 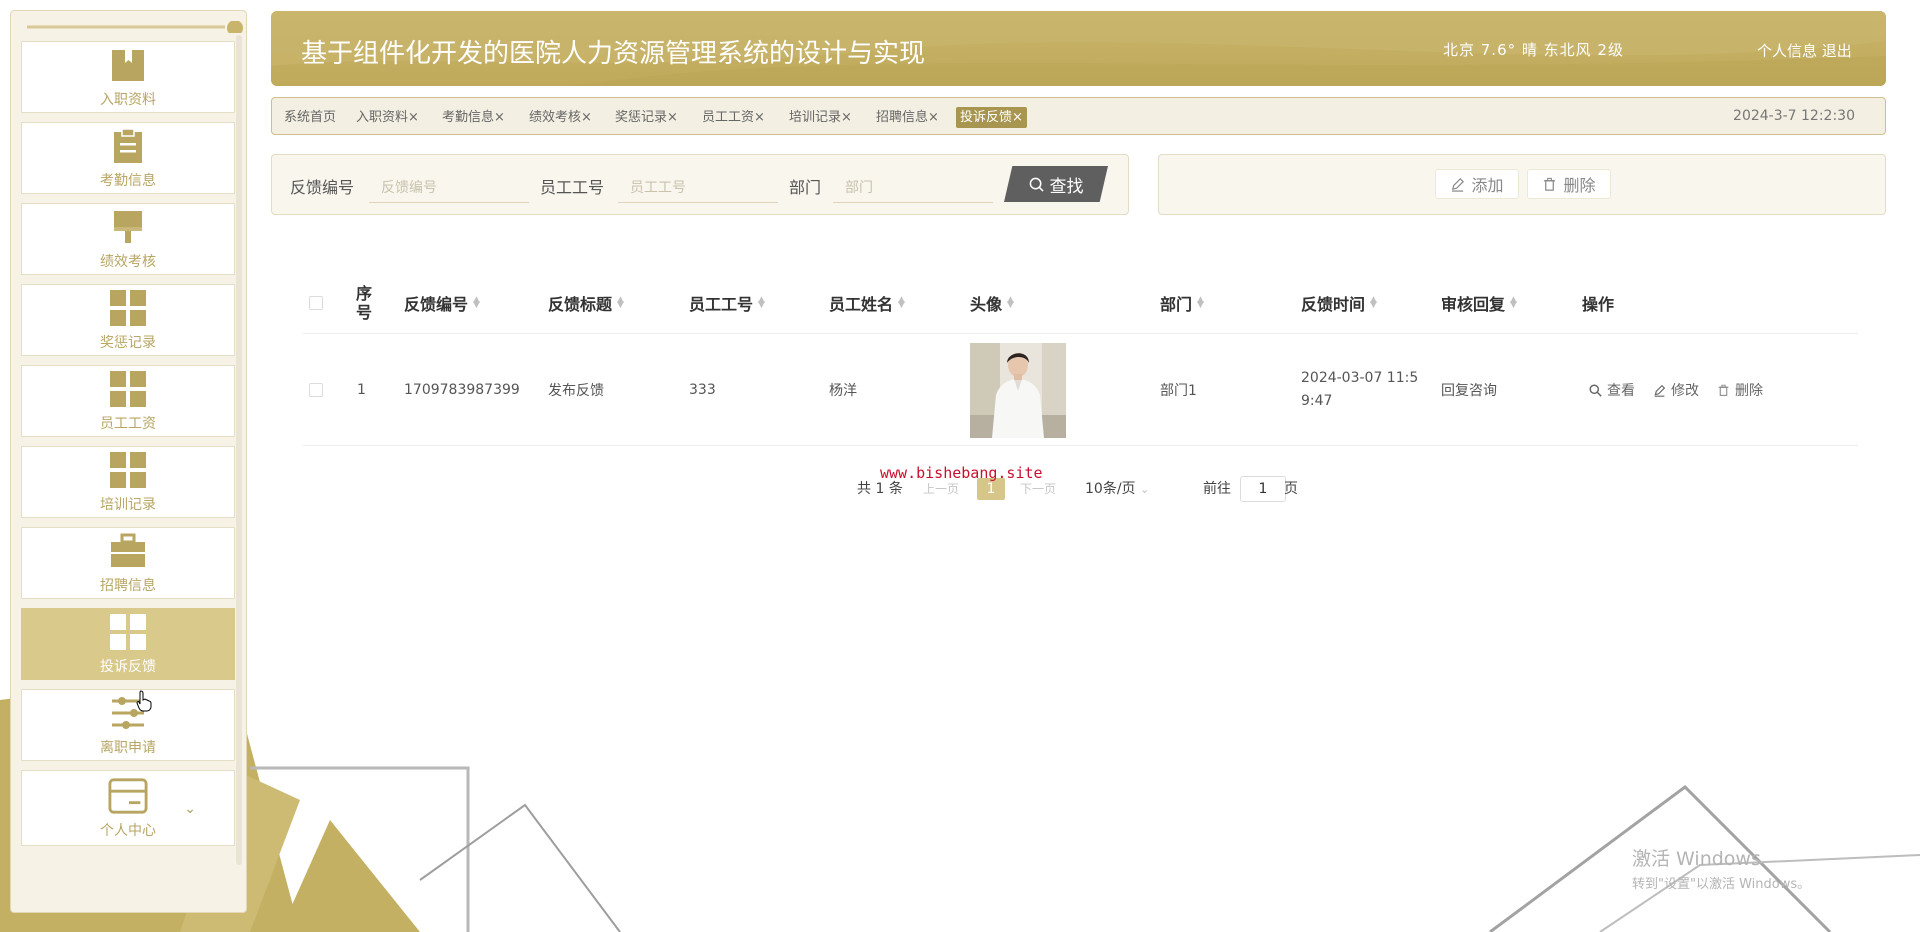 I want to click on sidebar-item-attendance: 考勤信息, so click(x=128, y=158).